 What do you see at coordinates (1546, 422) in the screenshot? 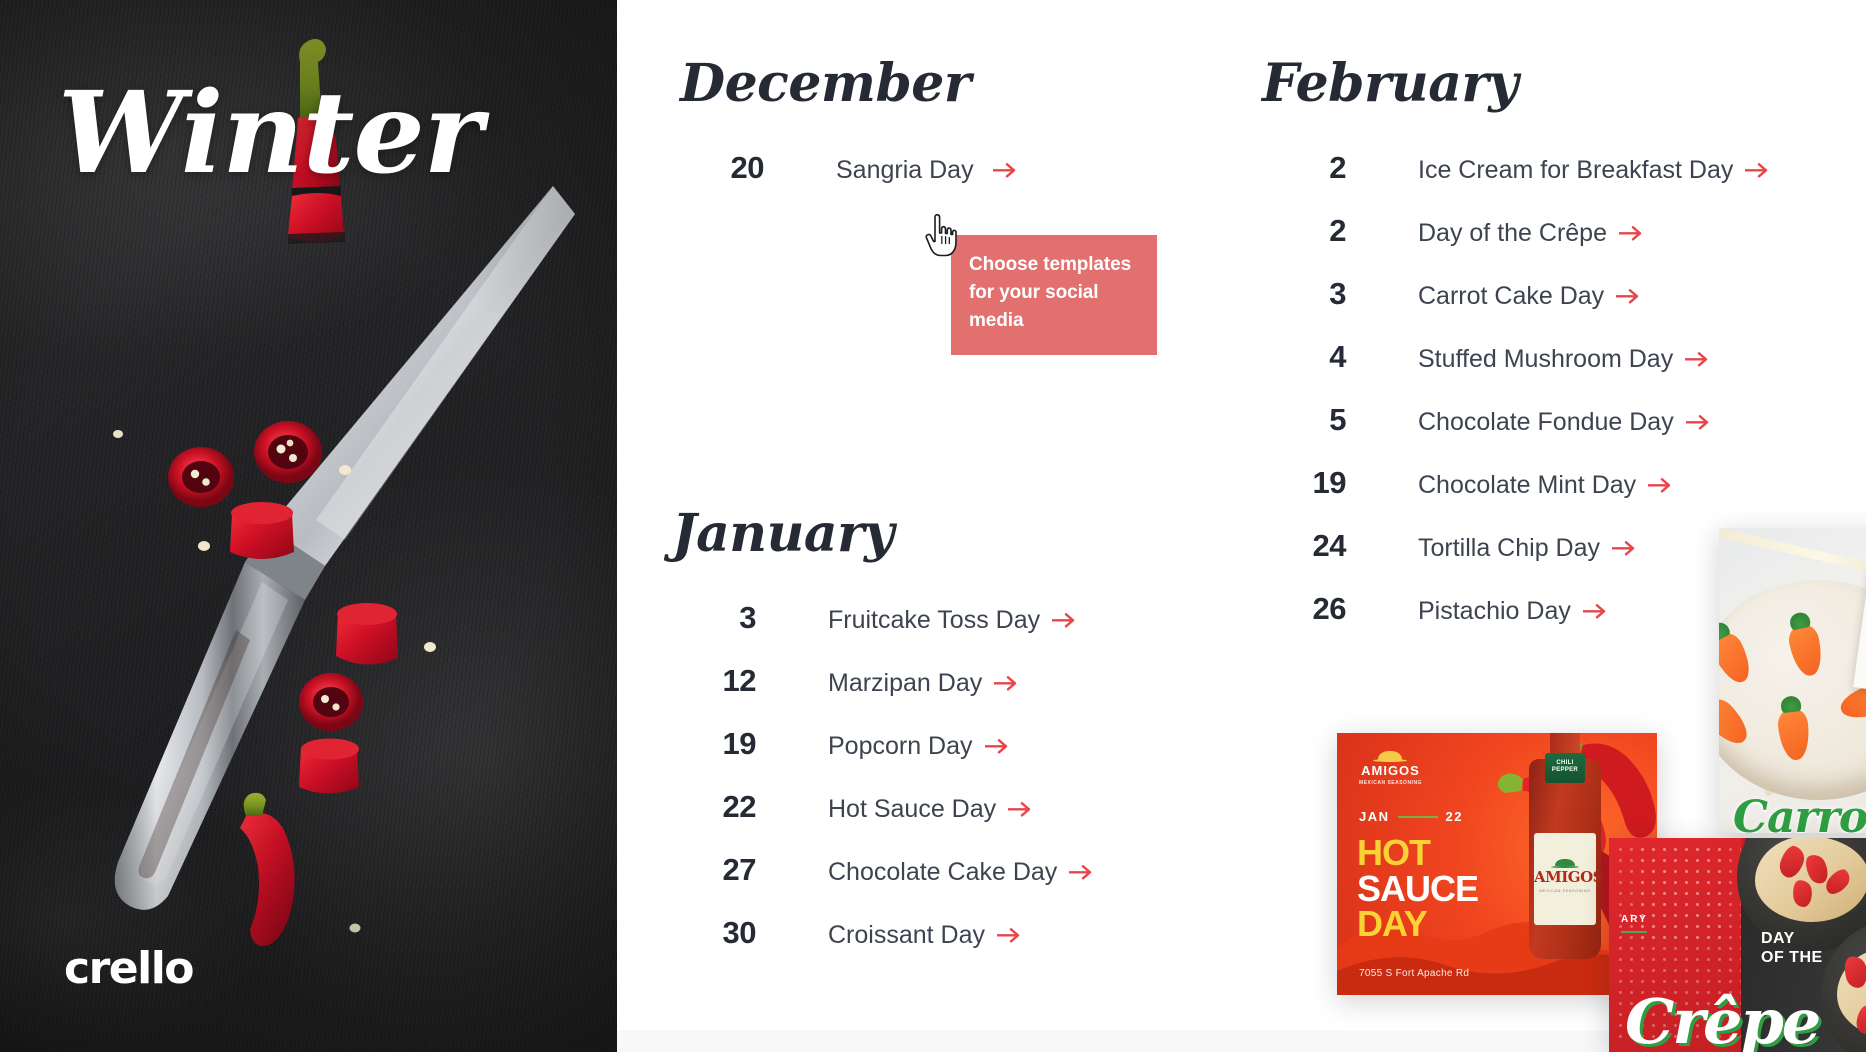
I see `holiday-label-text: Chocolate Fondue Day` at bounding box center [1546, 422].